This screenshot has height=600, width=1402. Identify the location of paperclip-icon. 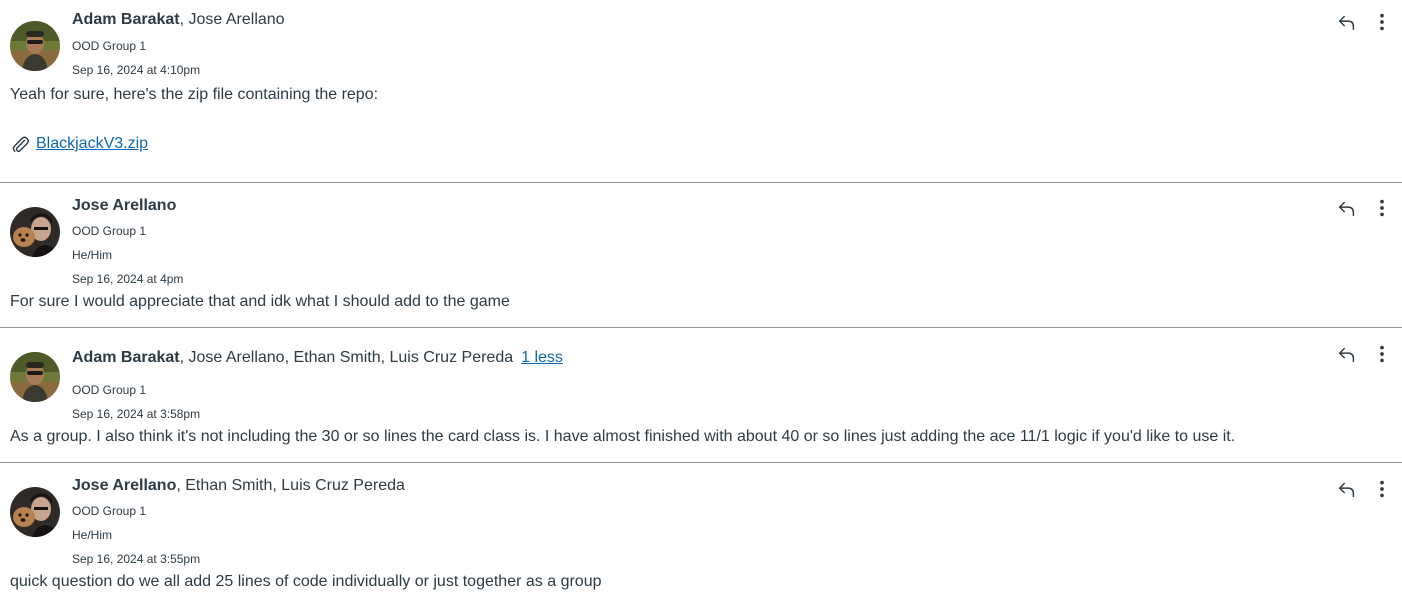
(20, 144).